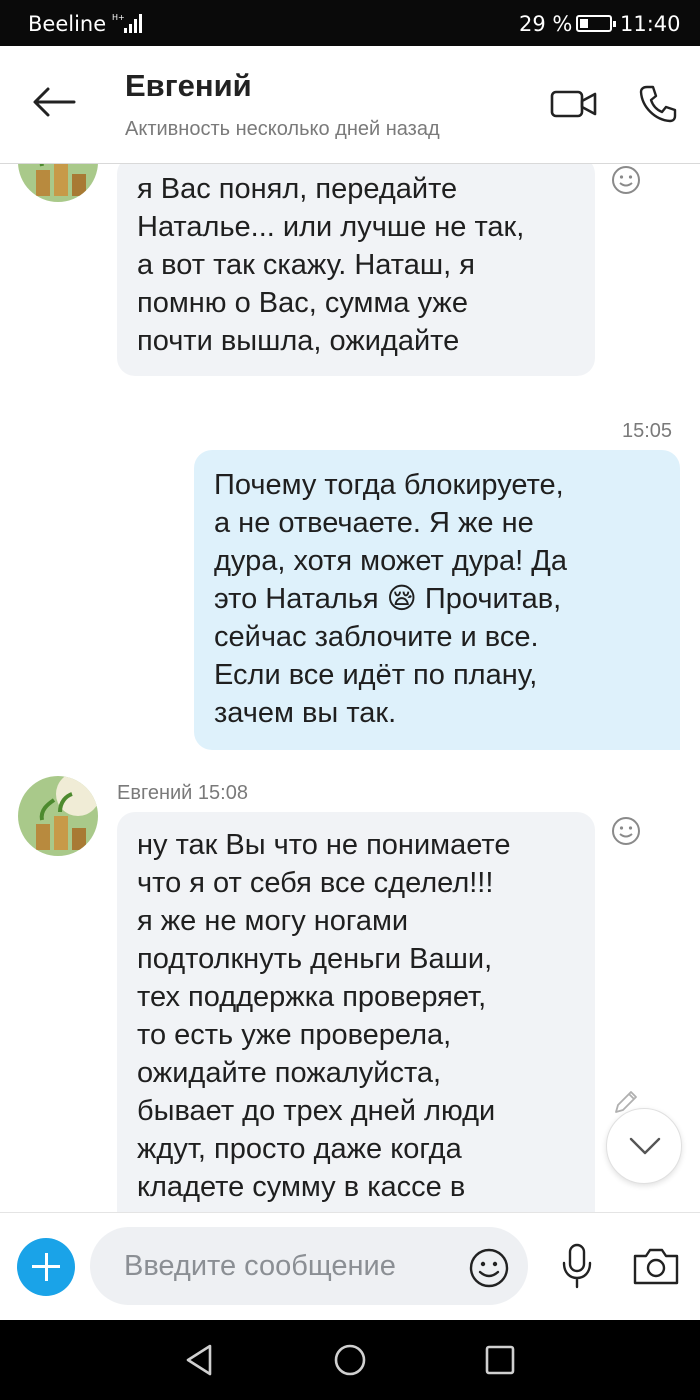 The height and width of the screenshot is (1400, 700). I want to click on microphone-icon, so click(577, 1266).